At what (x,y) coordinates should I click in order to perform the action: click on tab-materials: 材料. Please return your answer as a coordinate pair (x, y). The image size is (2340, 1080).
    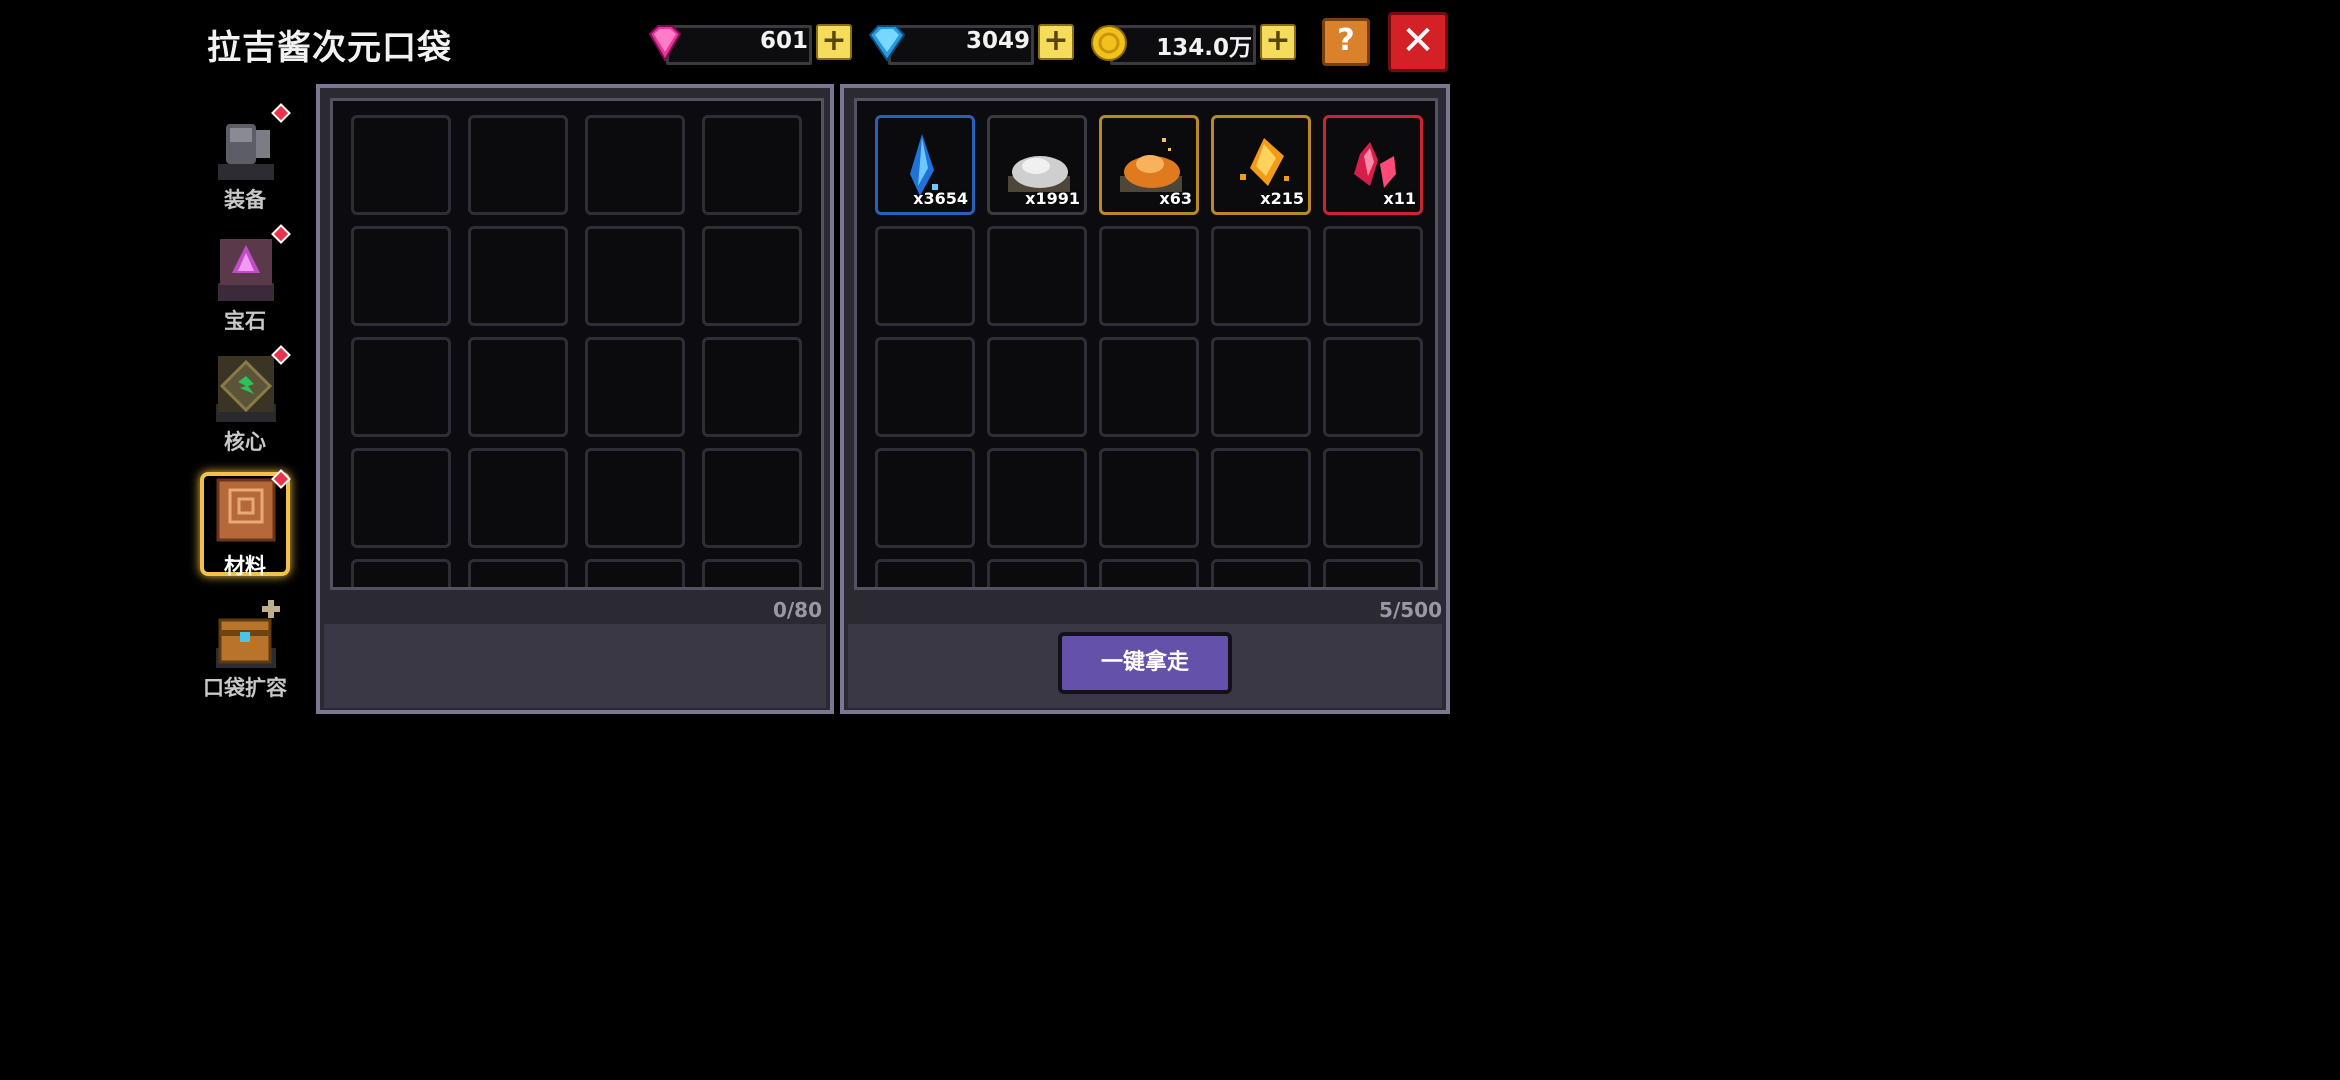
    Looking at the image, I should click on (245, 528).